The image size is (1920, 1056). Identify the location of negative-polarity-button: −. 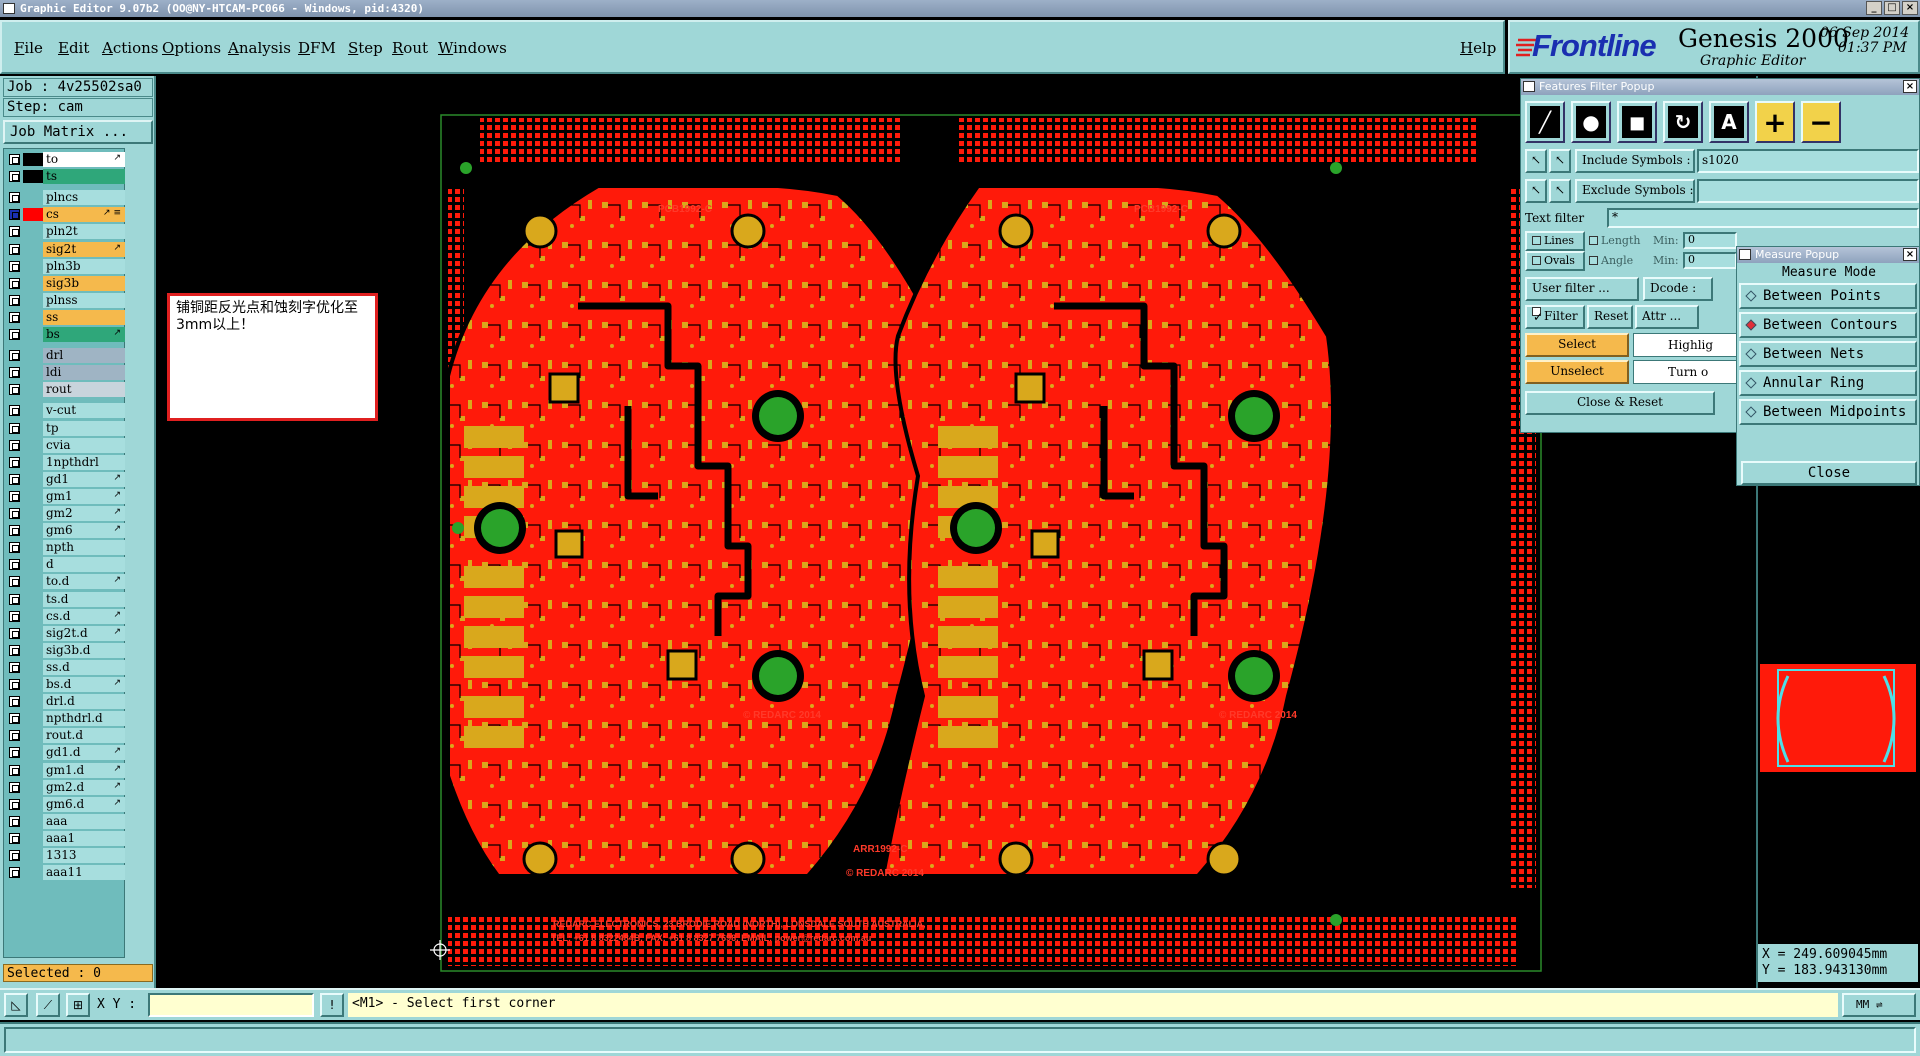
(1821, 122).